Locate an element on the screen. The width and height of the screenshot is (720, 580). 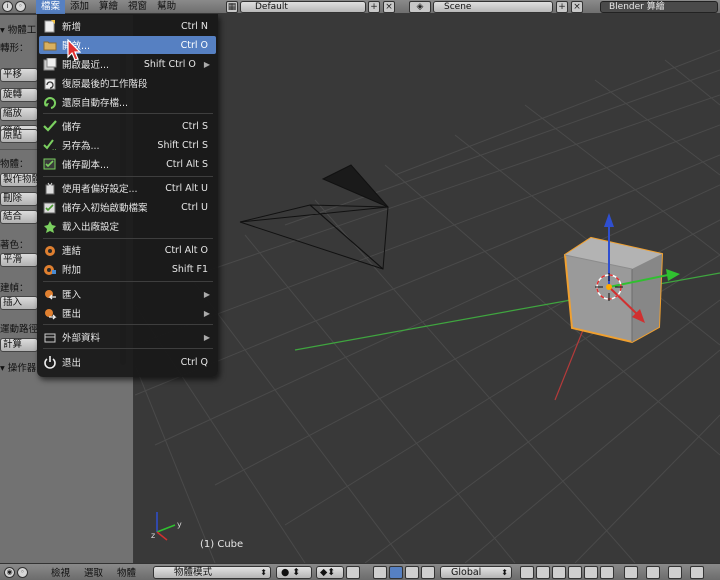
rotate-manipulator-icon is located at coordinates (412, 572).